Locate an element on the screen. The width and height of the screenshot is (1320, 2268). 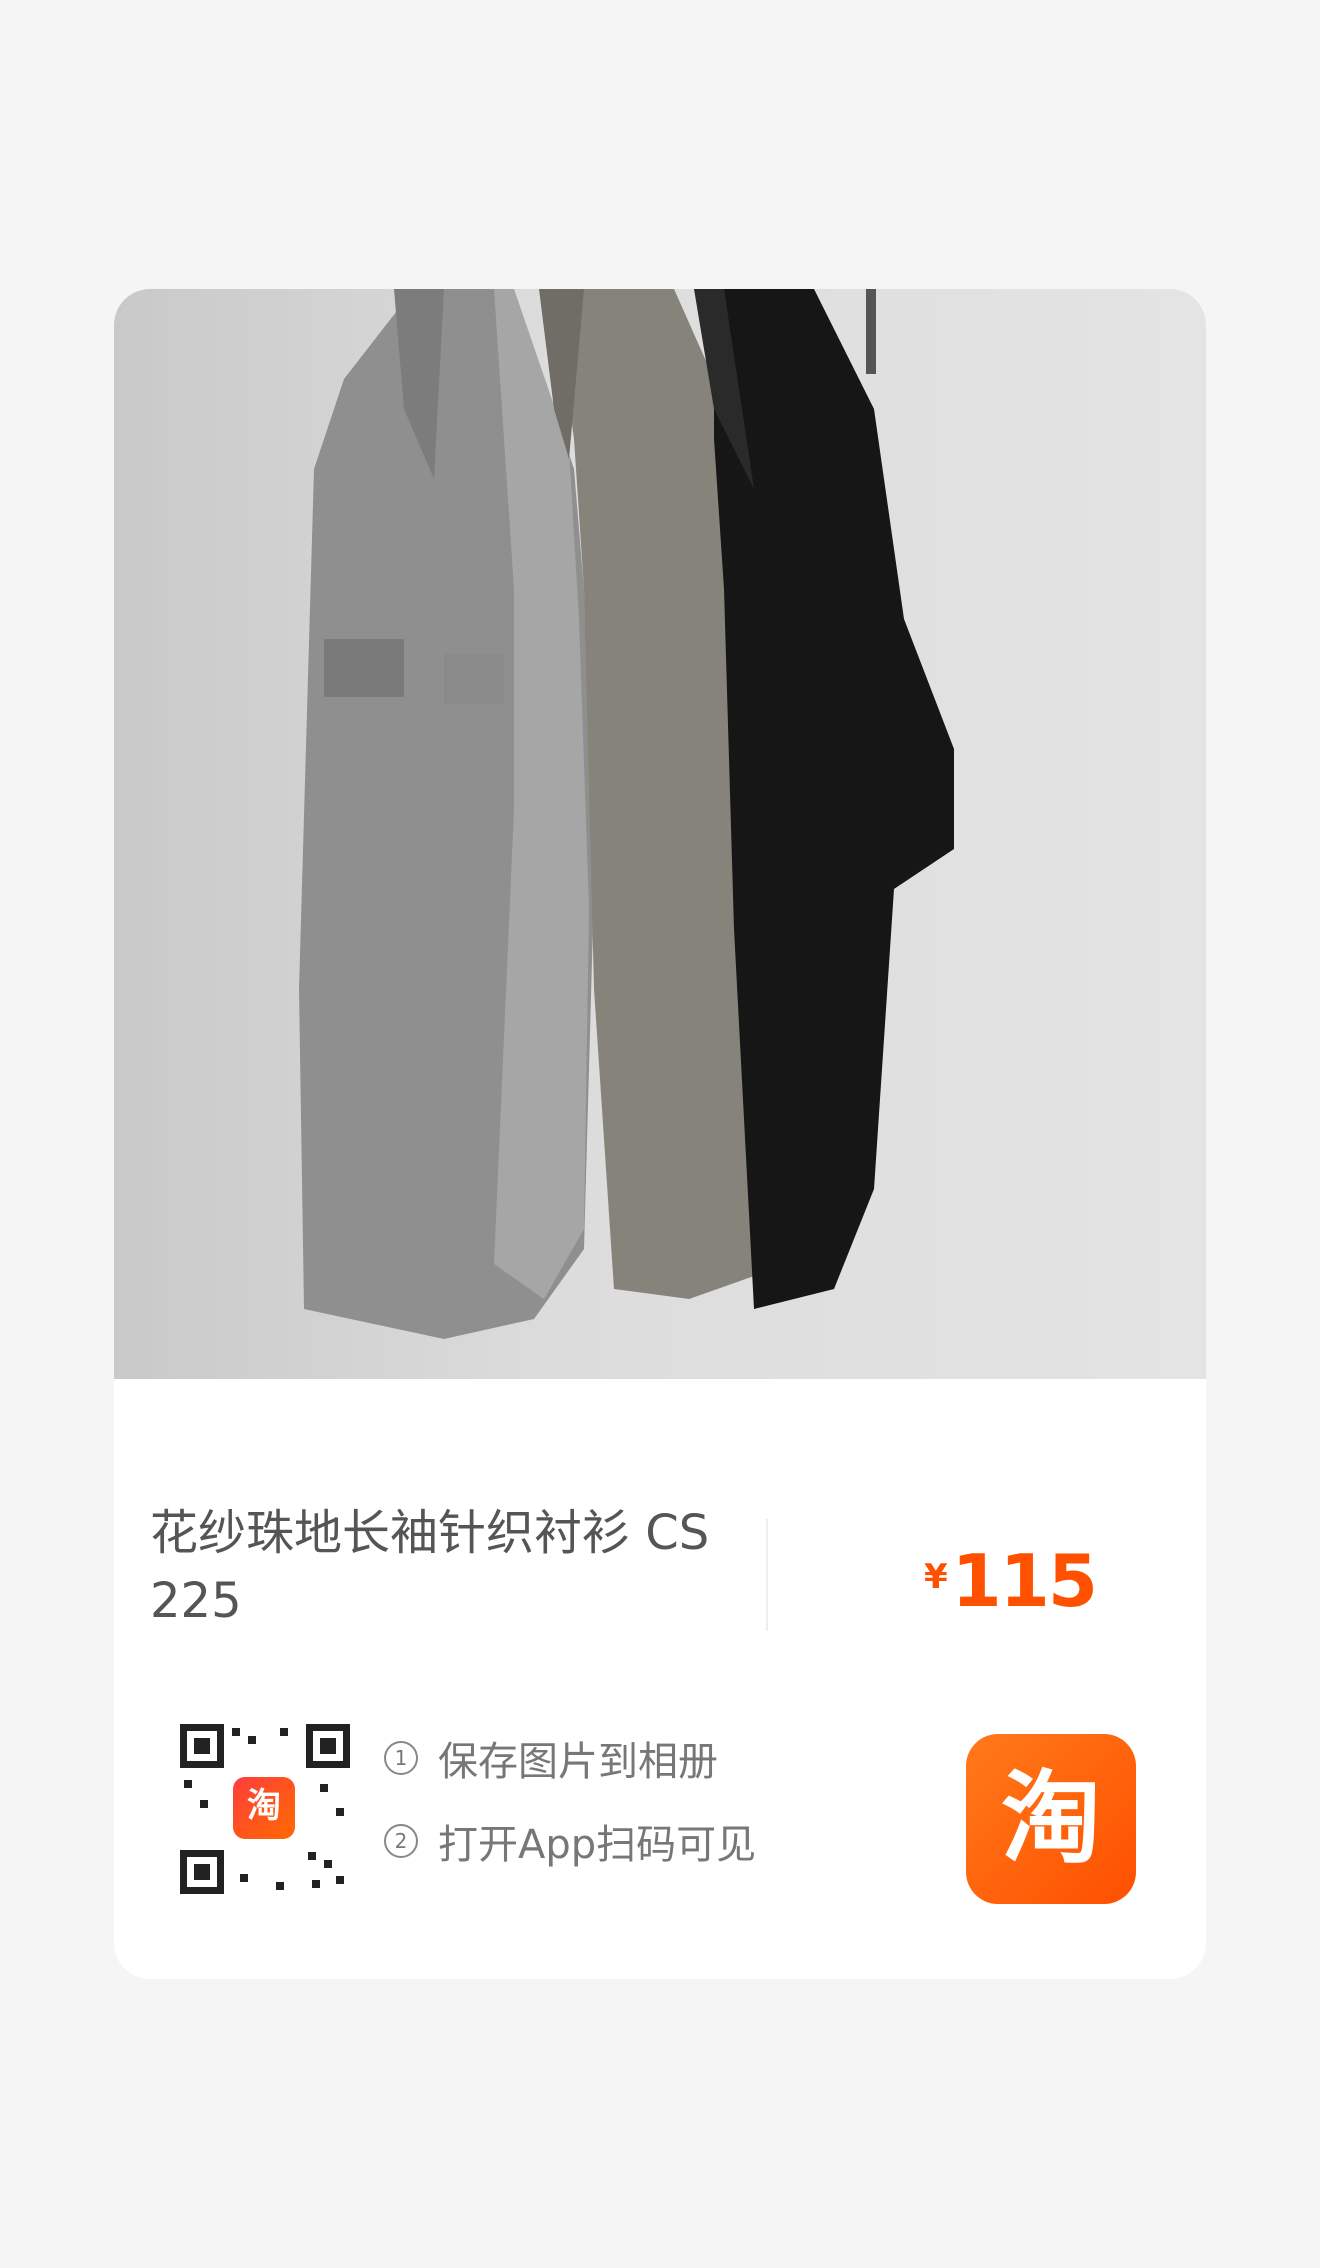
step-save-image: 1 保存图片到相册 is located at coordinates (551, 1758).